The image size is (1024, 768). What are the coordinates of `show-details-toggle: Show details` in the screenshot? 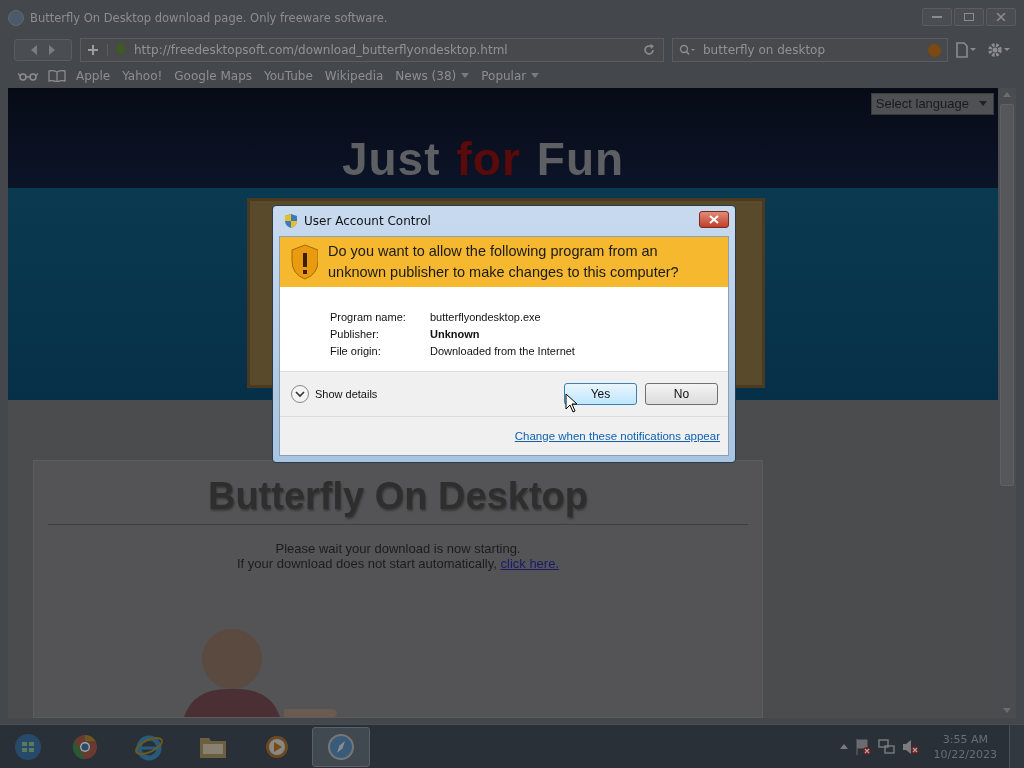 It's located at (427, 394).